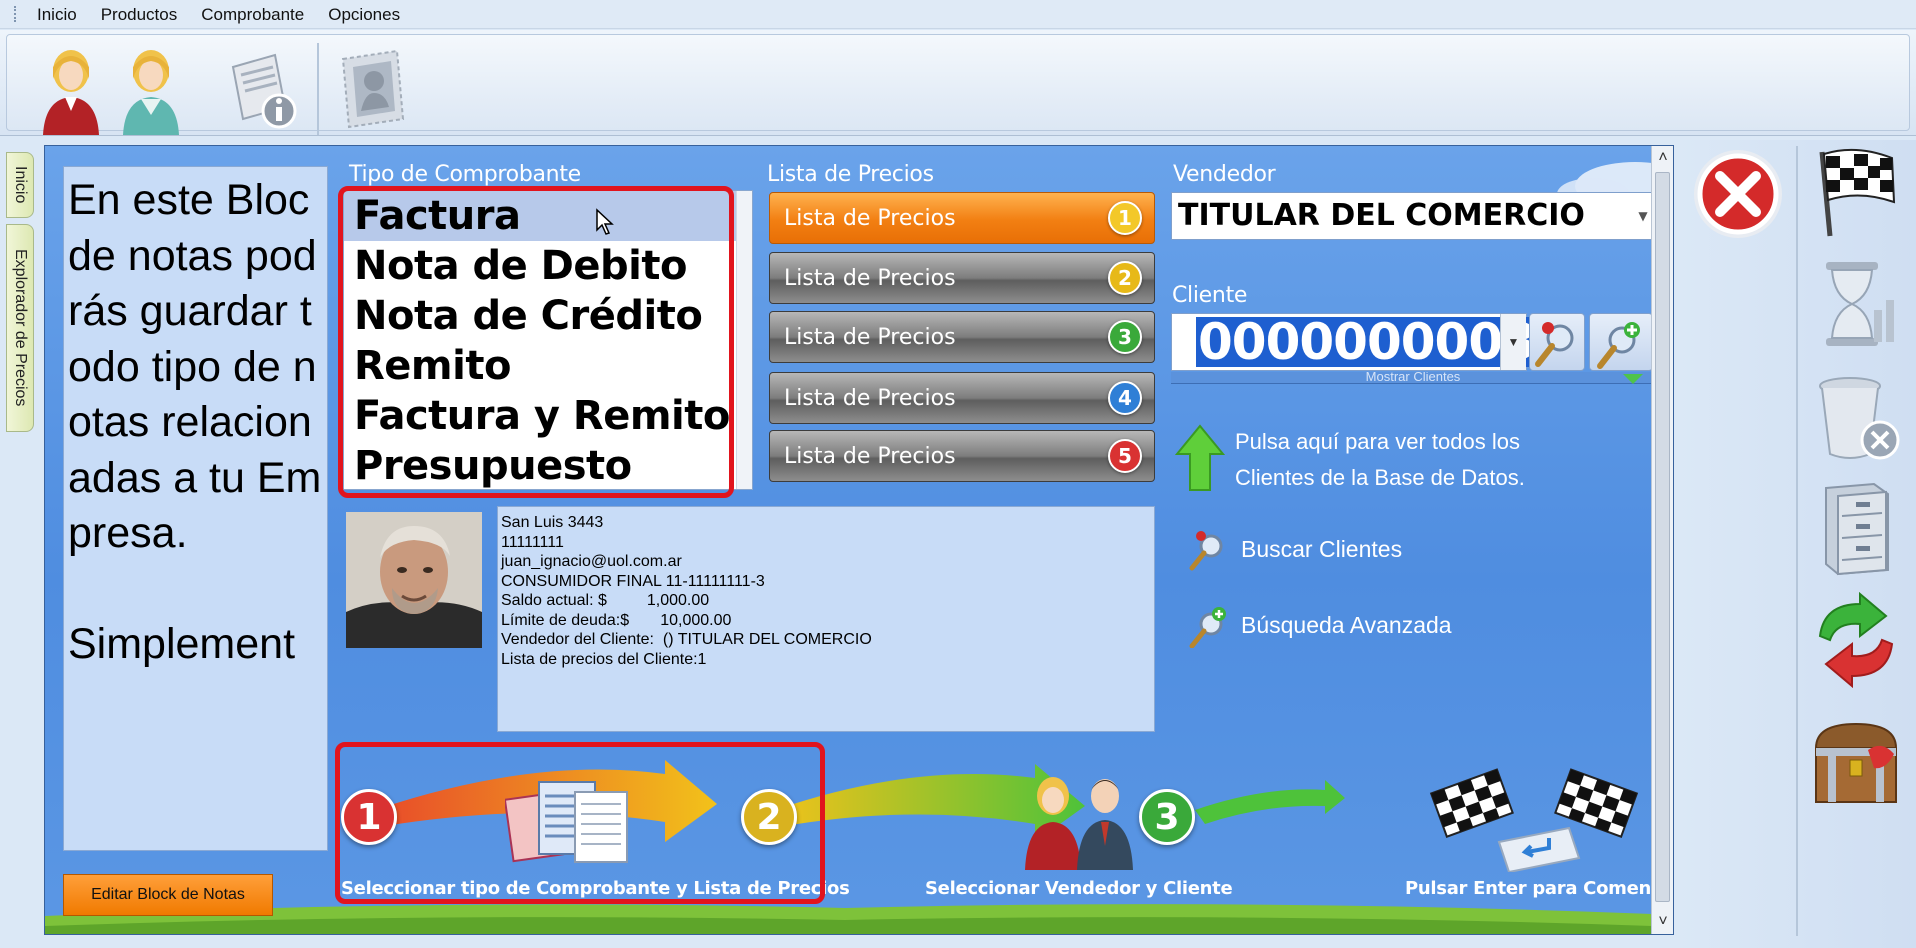 This screenshot has height=948, width=1916. I want to click on comprobante-label: Tipo de Comprobante, so click(465, 174).